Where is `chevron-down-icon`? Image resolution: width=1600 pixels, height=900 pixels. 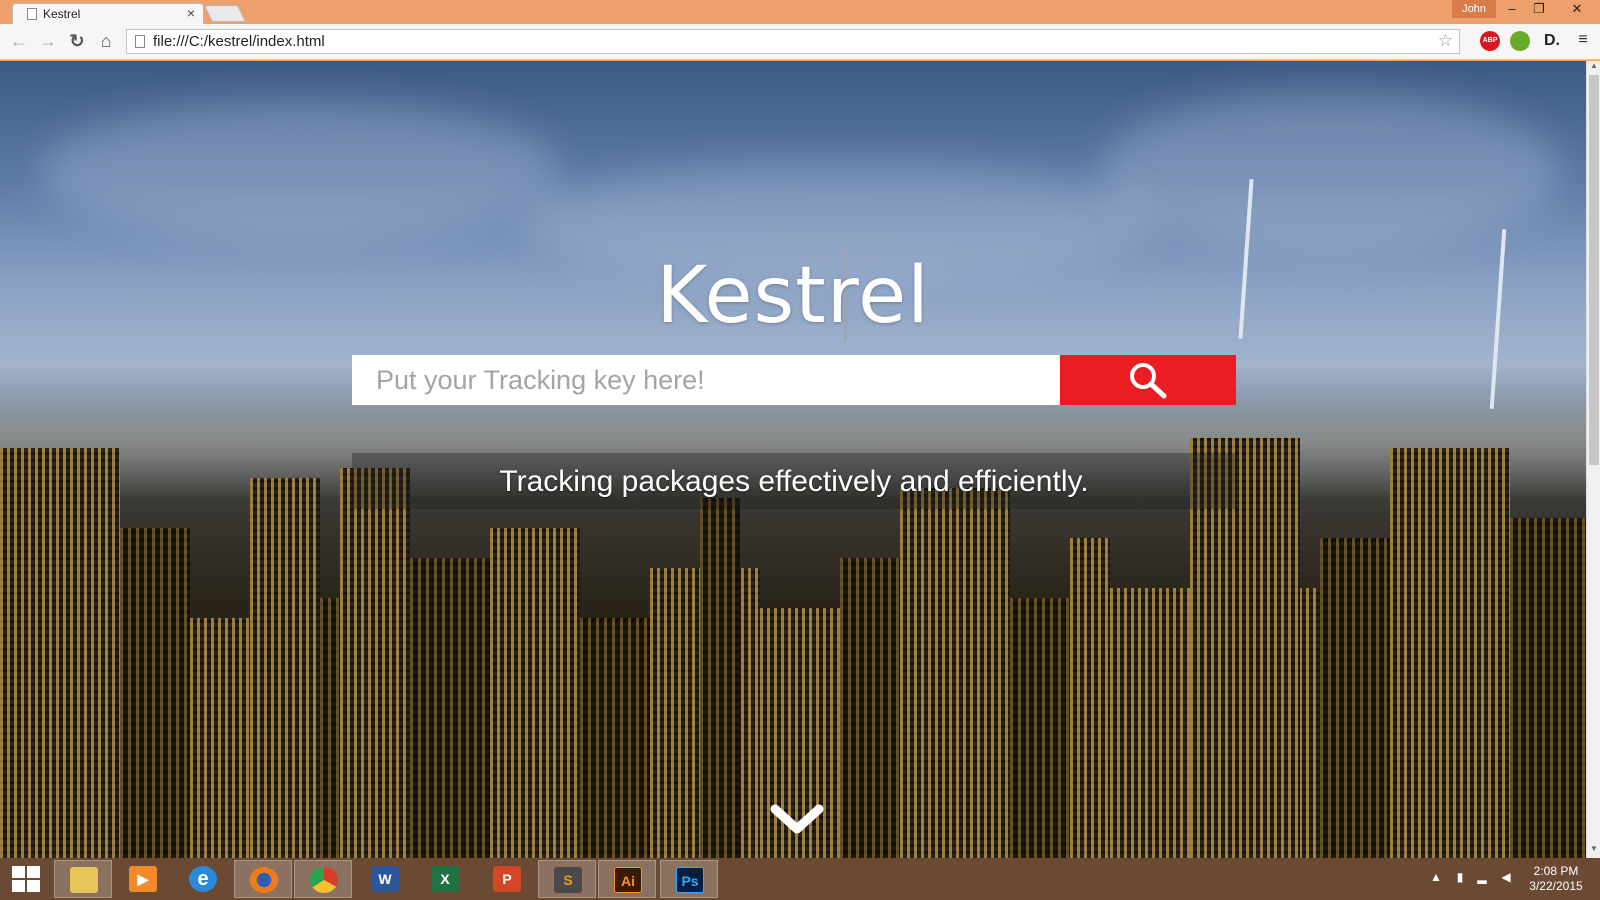
chevron-down-icon is located at coordinates (797, 819).